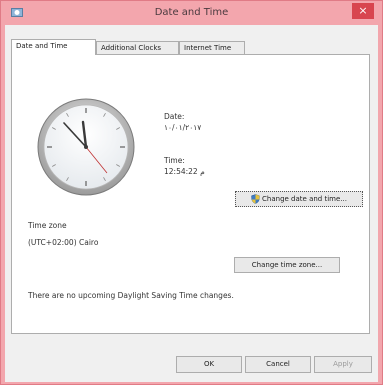  Describe the element at coordinates (47, 225) in the screenshot. I see `time-zone-label: Time zone` at that location.